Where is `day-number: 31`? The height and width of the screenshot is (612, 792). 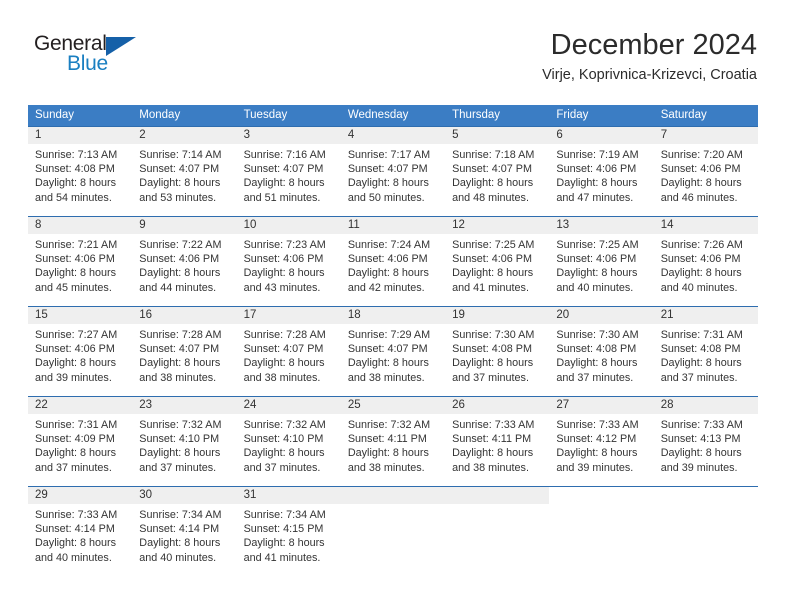
day-number: 31 is located at coordinates (289, 495).